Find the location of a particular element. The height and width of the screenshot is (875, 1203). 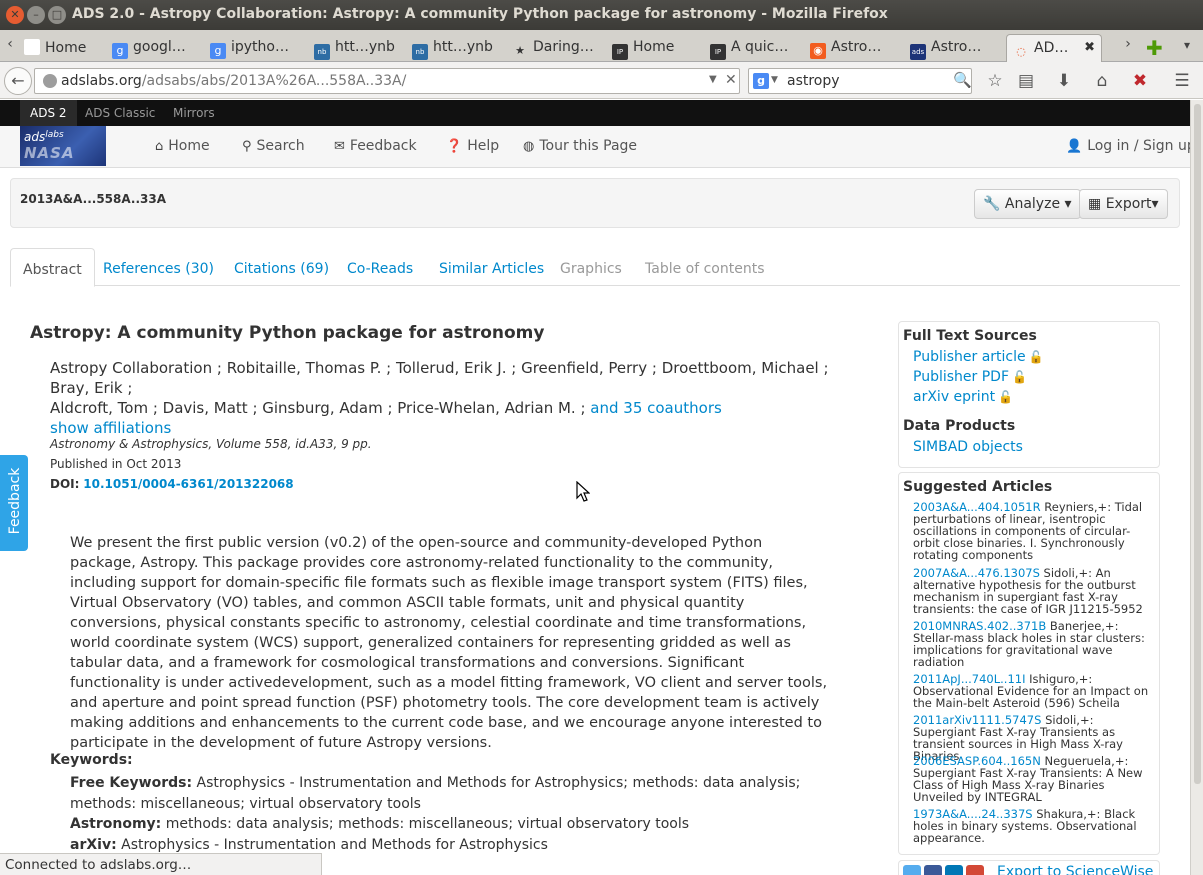

page-scrollbar is located at coordinates (1196, 487).